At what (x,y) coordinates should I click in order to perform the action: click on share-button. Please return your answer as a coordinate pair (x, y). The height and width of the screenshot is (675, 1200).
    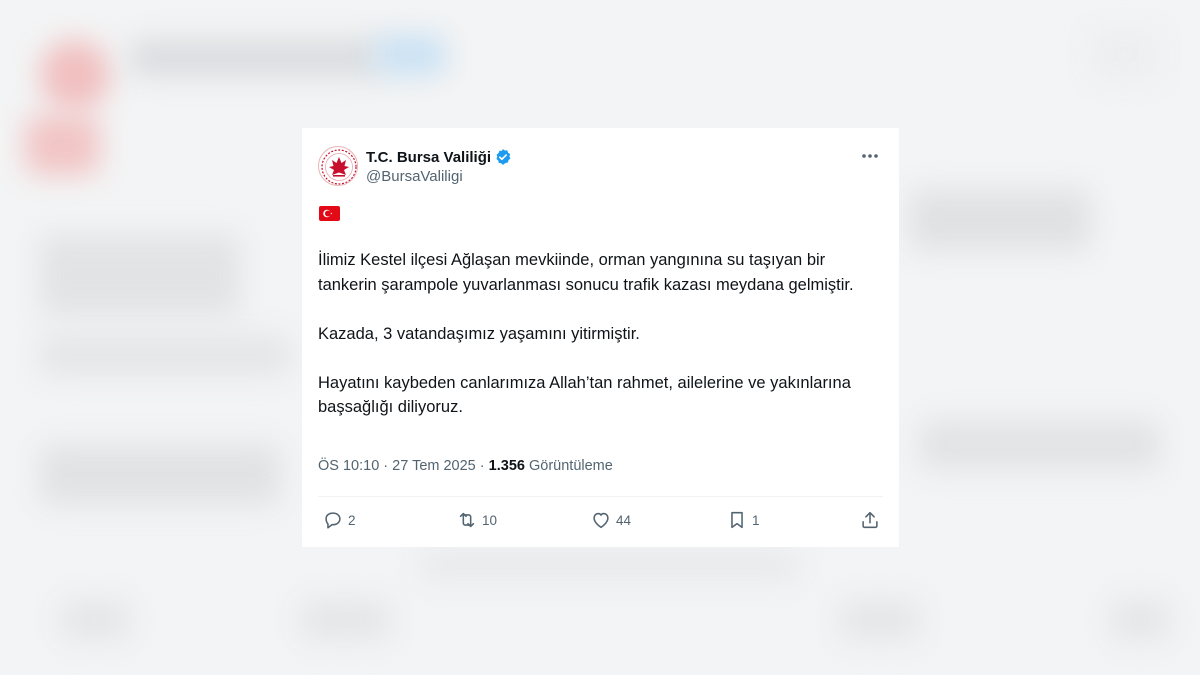
    Looking at the image, I should click on (870, 520).